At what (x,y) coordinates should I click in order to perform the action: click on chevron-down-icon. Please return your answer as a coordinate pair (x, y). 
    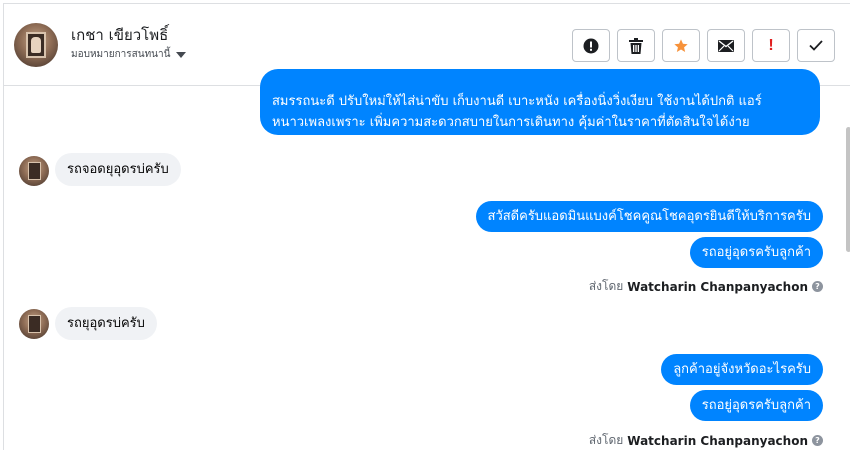
    Looking at the image, I should click on (181, 54).